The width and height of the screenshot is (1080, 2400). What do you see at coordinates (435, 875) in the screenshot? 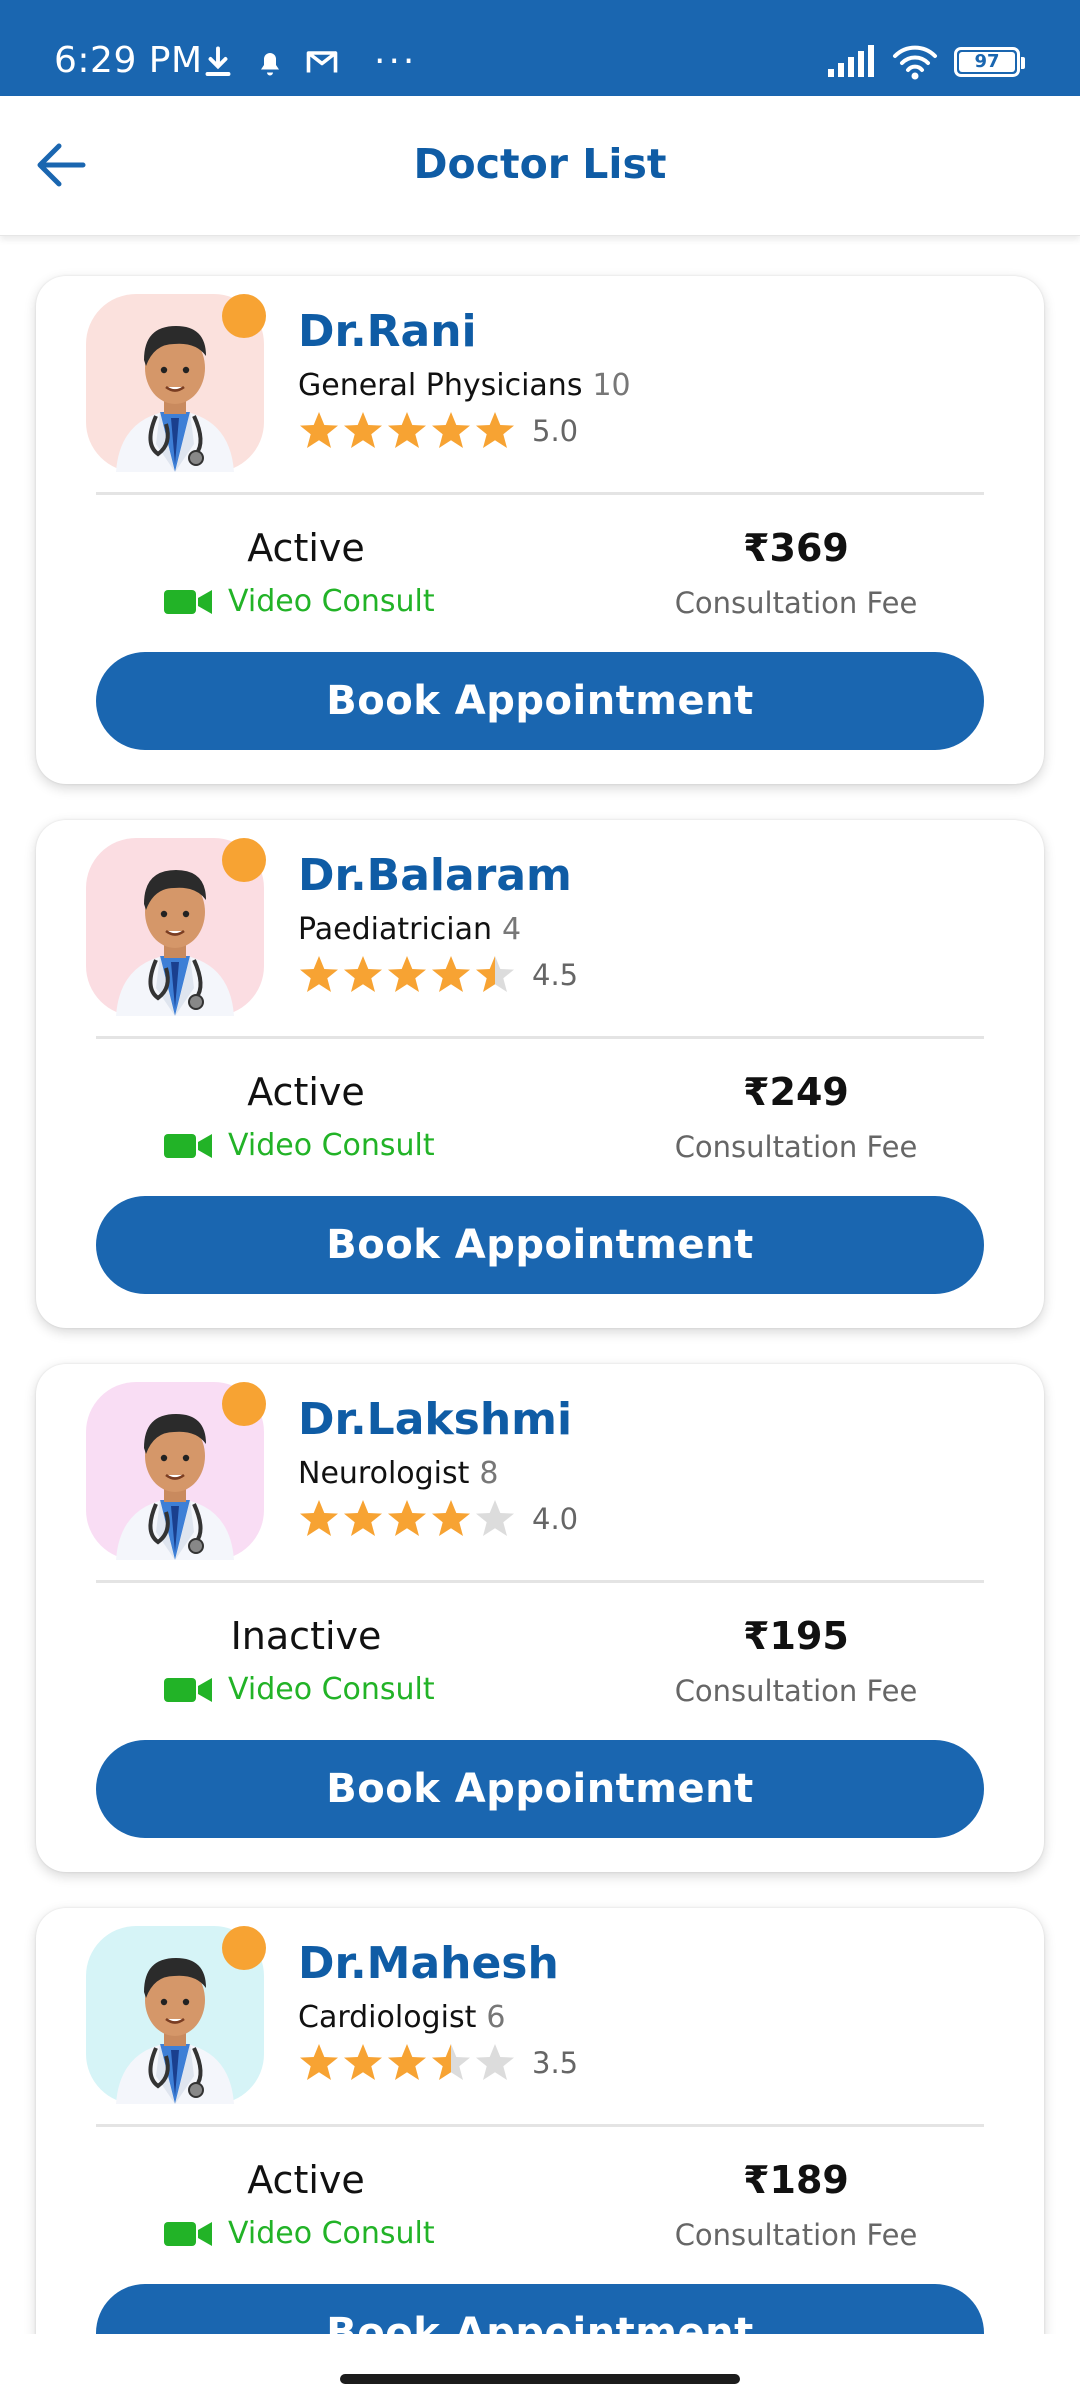
I see `doctor-name: Dr.Balaram` at bounding box center [435, 875].